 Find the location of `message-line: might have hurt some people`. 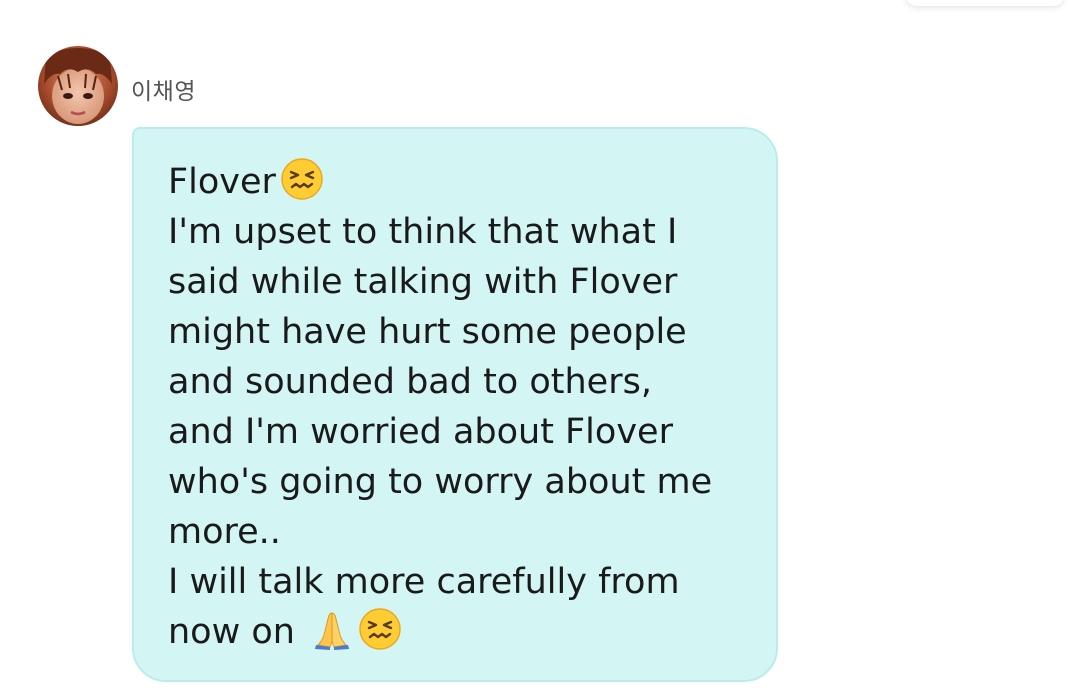

message-line: might have hurt some people is located at coordinates (427, 332).